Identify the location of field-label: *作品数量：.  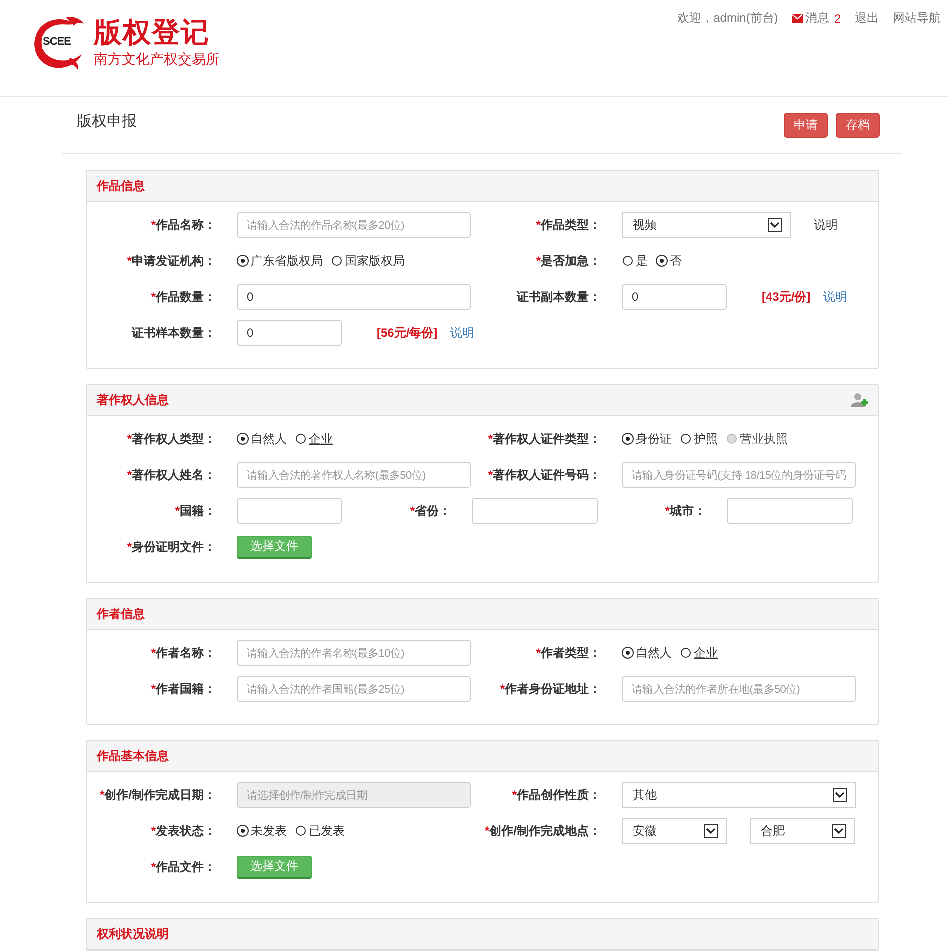
(183, 297).